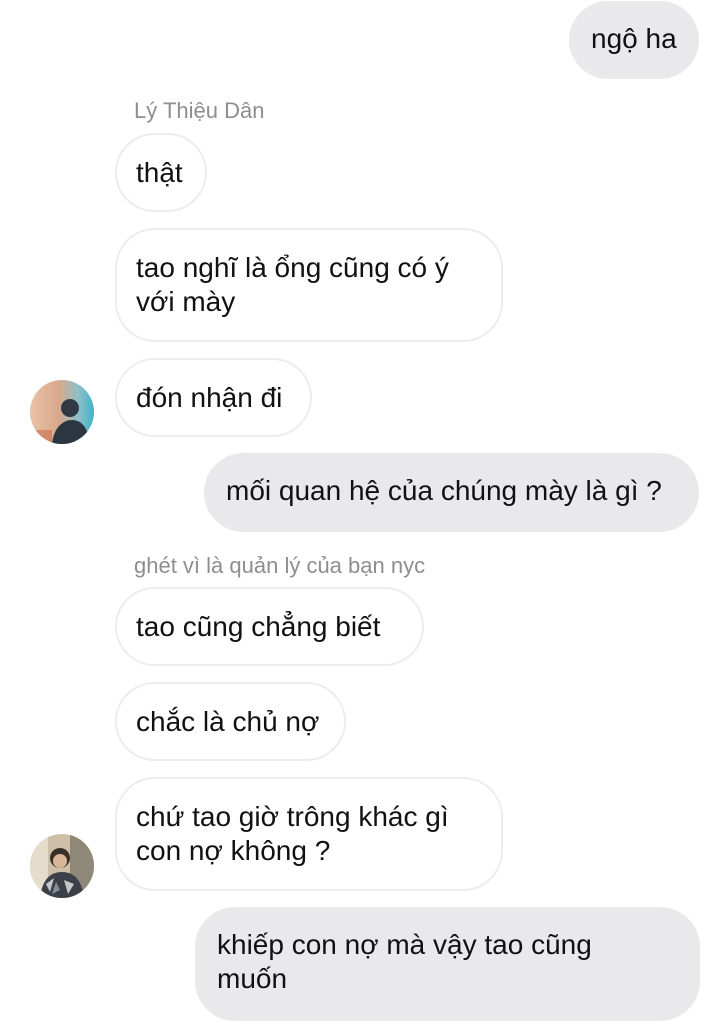 Image resolution: width=720 pixels, height=1024 pixels. Describe the element at coordinates (252, 978) in the screenshot. I see `message-text-line: muốn` at that location.